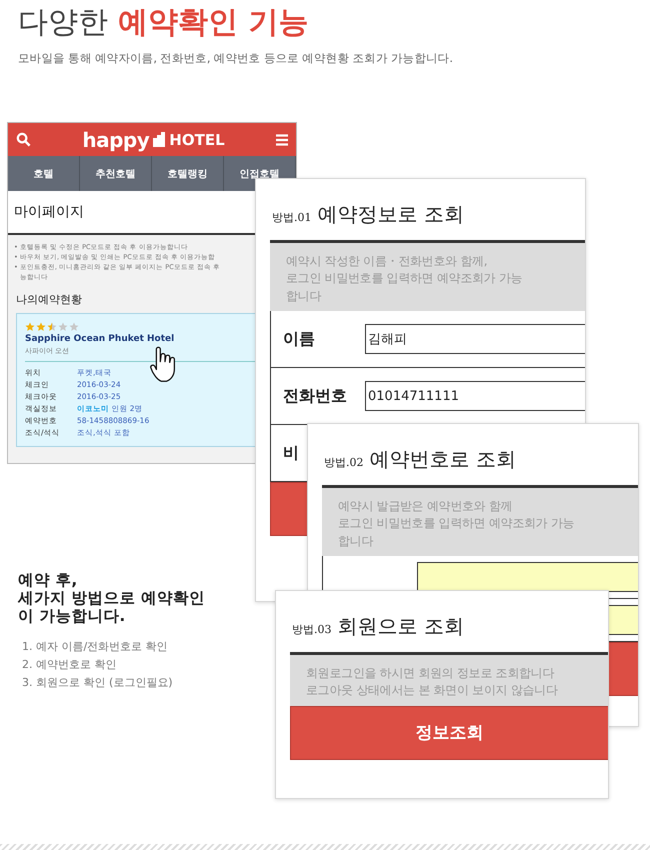 The width and height of the screenshot is (650, 850). I want to click on panel-description: 예약시 작성한 이름・전화번호와 함께, 로그인 비밀번호를 입력하면 예약조회가 가능 합니다, so click(427, 276).